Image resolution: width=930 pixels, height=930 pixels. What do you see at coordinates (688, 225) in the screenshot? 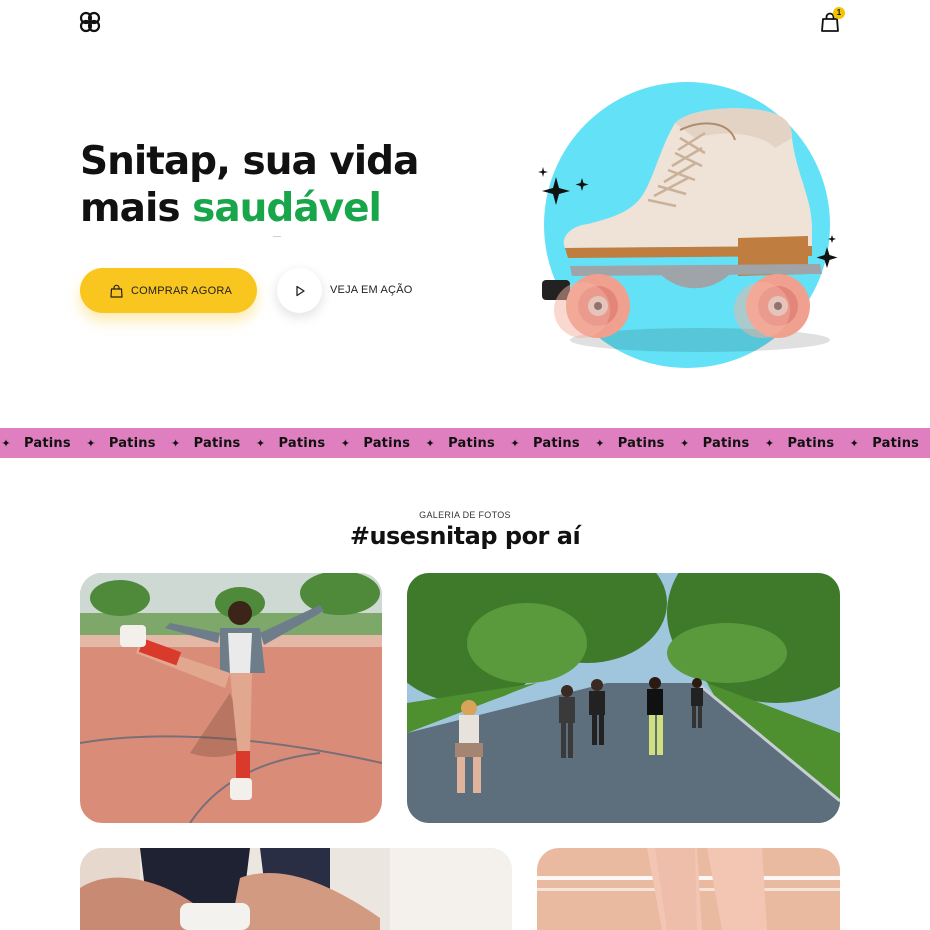
I see `roller-skate-image` at bounding box center [688, 225].